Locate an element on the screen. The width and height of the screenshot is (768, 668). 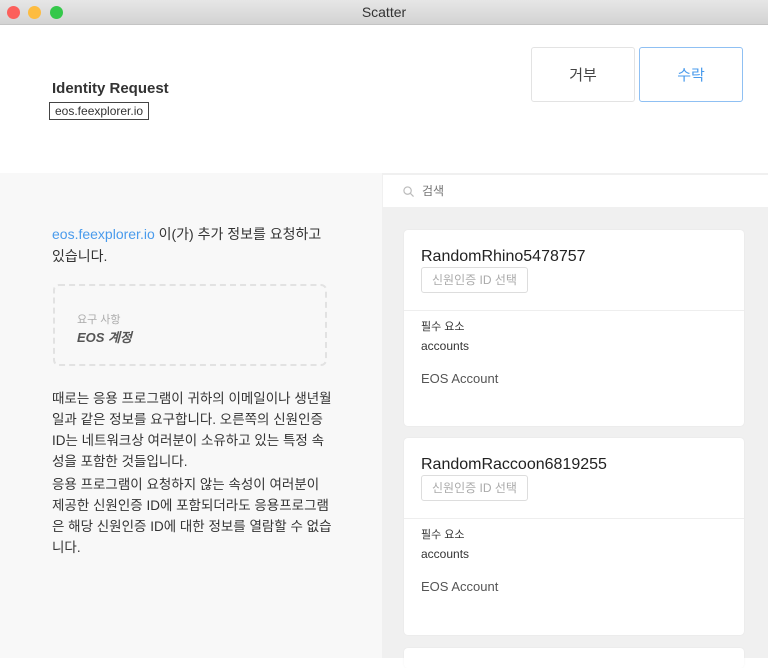
search-bar is located at coordinates (575, 191).